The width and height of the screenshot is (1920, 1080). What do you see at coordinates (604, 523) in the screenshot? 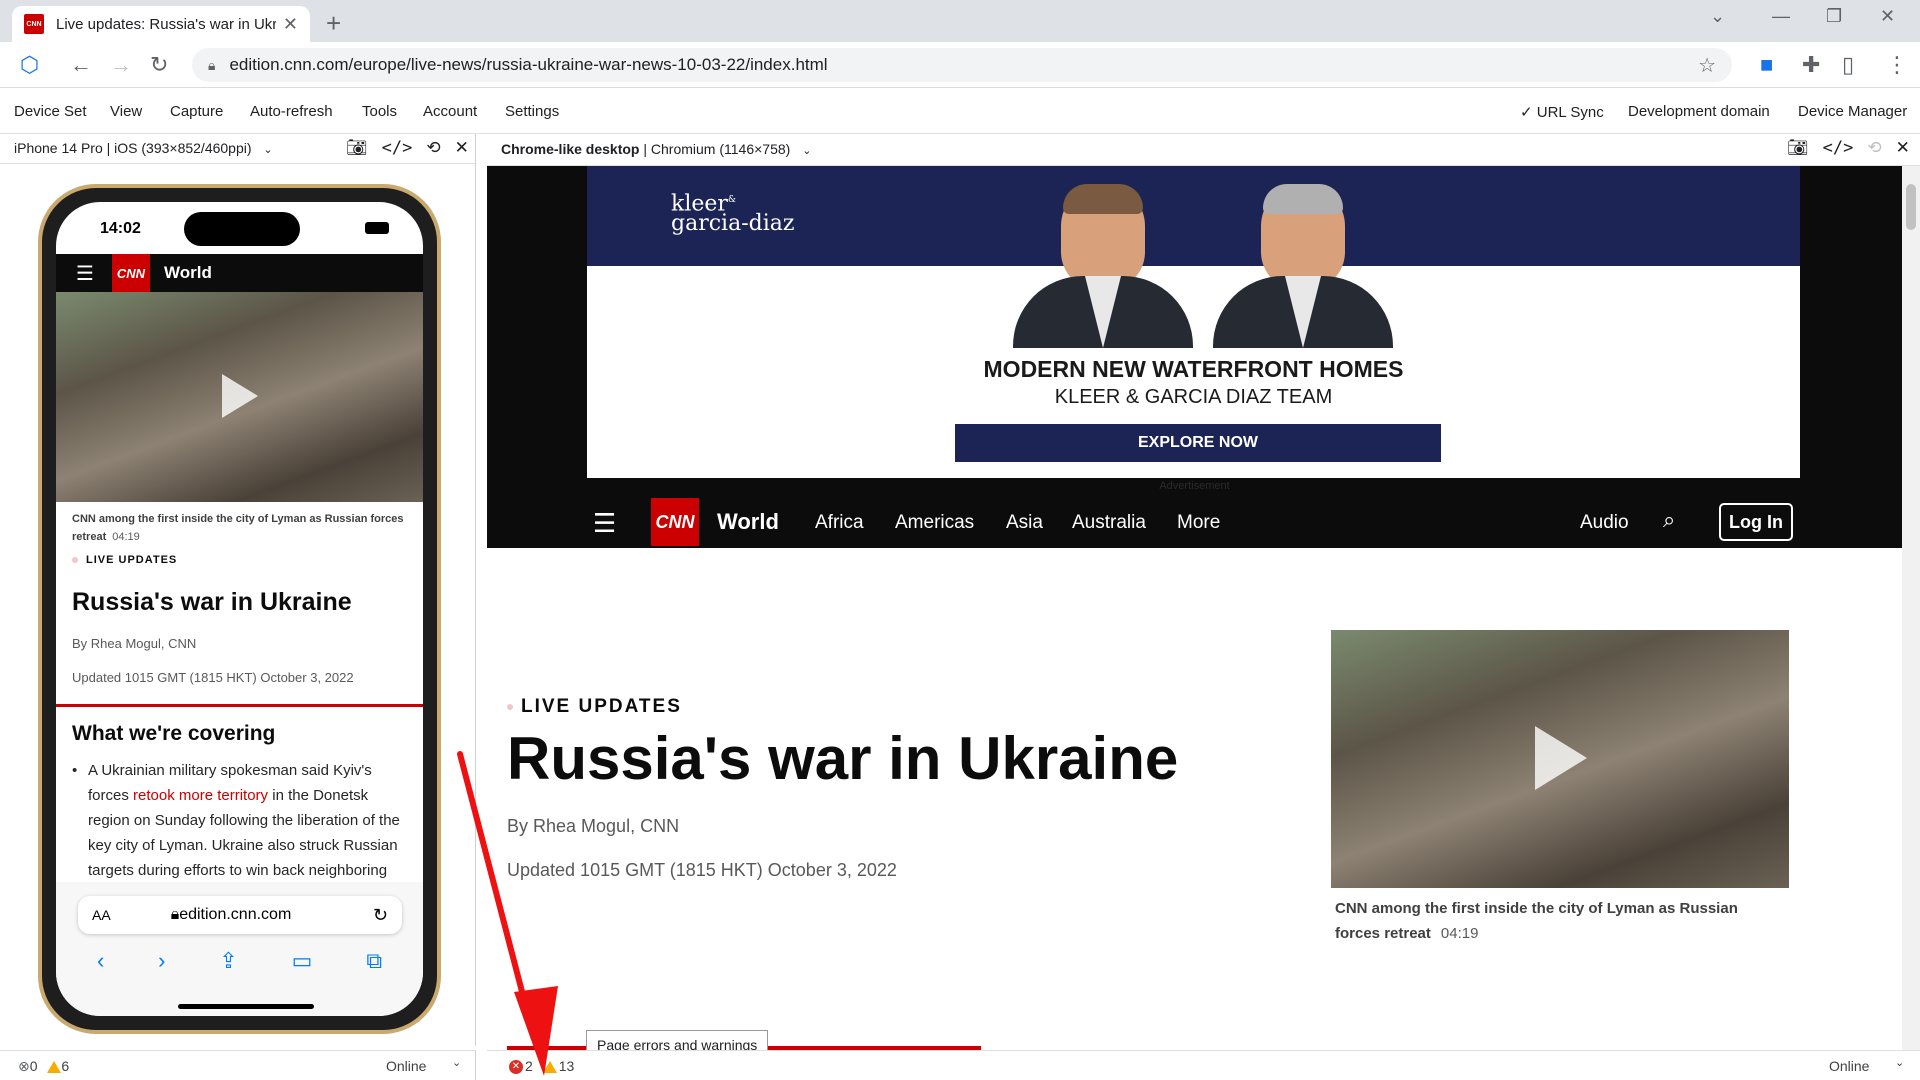
I see `desktop-hamburger-icon: ☰` at bounding box center [604, 523].